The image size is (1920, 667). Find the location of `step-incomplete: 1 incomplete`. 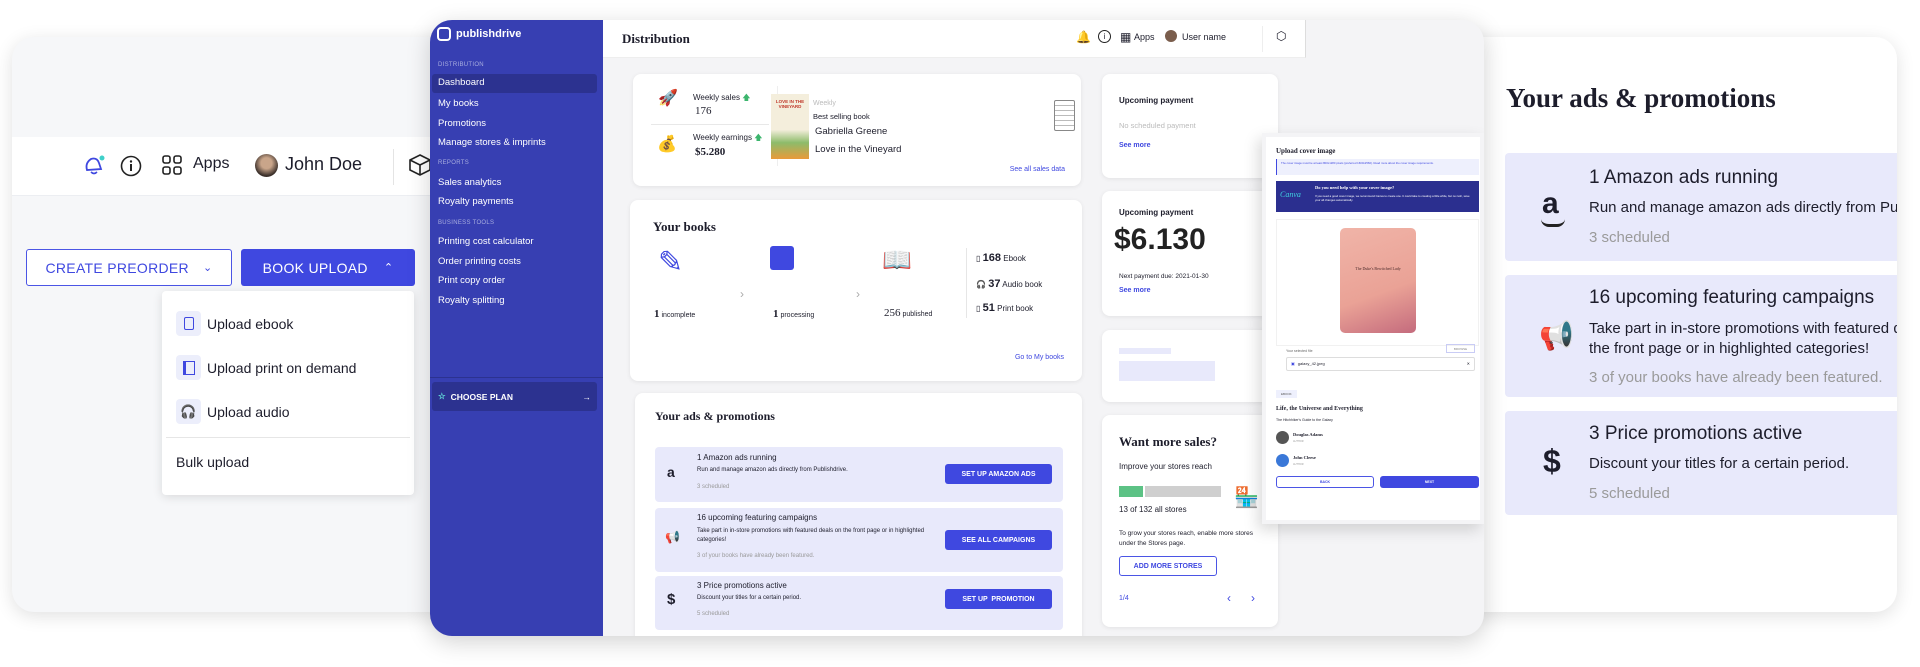

step-incomplete: 1 incomplete is located at coordinates (675, 314).